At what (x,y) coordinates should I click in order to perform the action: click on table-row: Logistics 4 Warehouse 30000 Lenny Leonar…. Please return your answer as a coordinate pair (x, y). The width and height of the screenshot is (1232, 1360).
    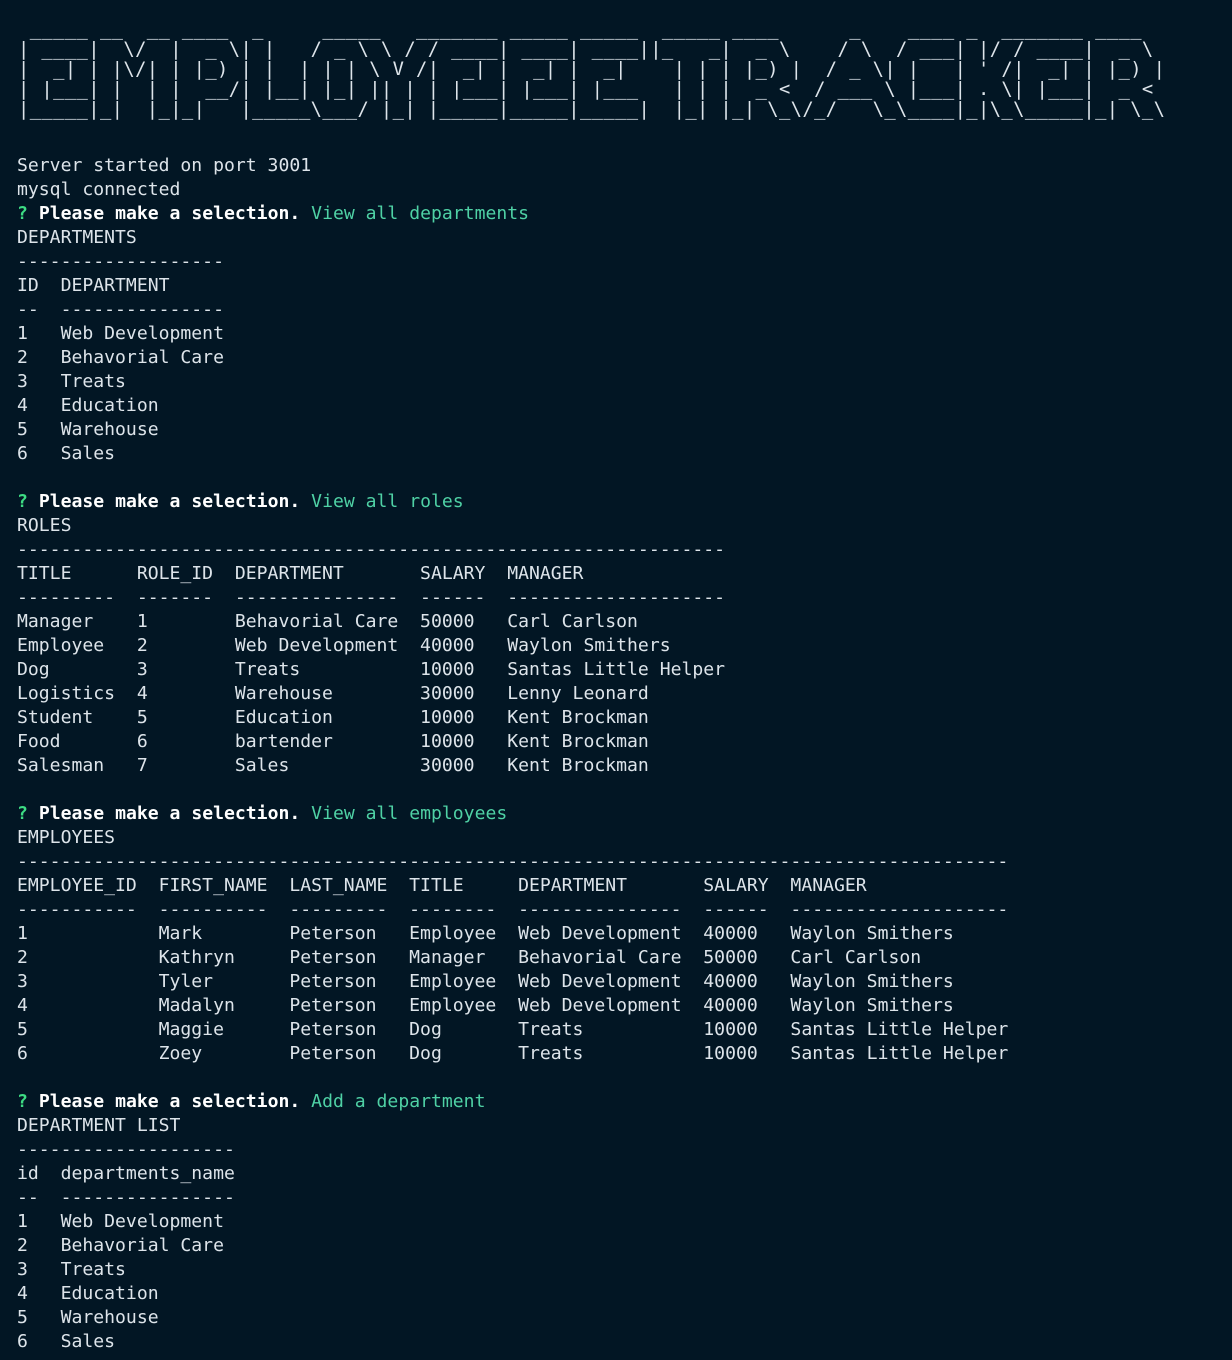
    Looking at the image, I should click on (333, 693).